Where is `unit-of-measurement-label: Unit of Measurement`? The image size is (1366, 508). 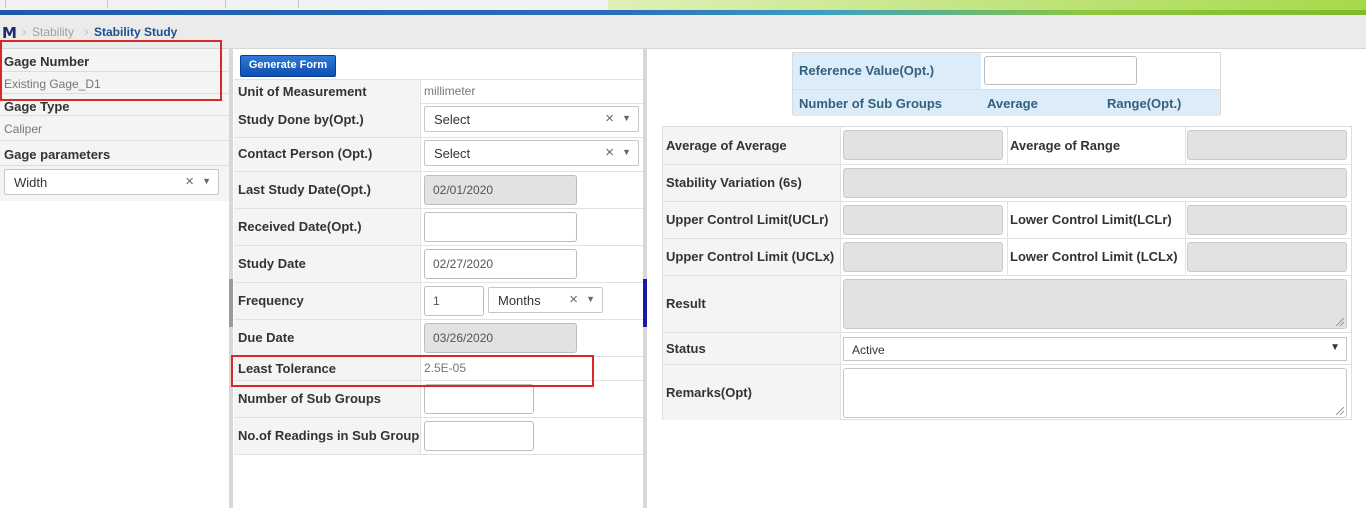
unit-of-measurement-label: Unit of Measurement is located at coordinates (302, 91).